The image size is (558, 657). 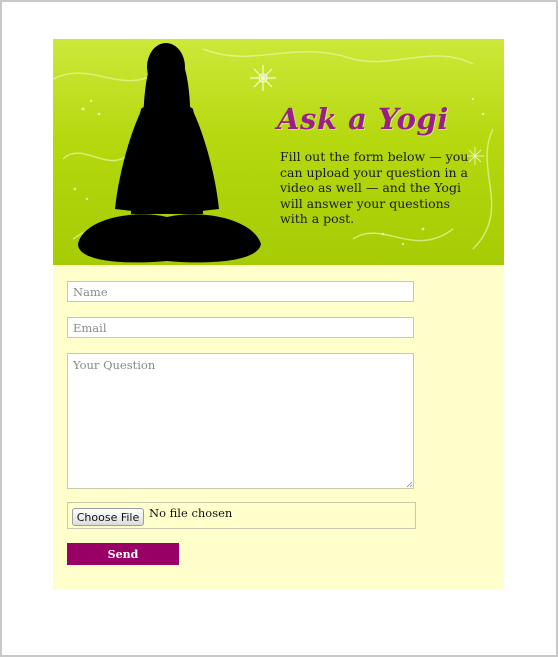 I want to click on send-button: Send, so click(x=123, y=554).